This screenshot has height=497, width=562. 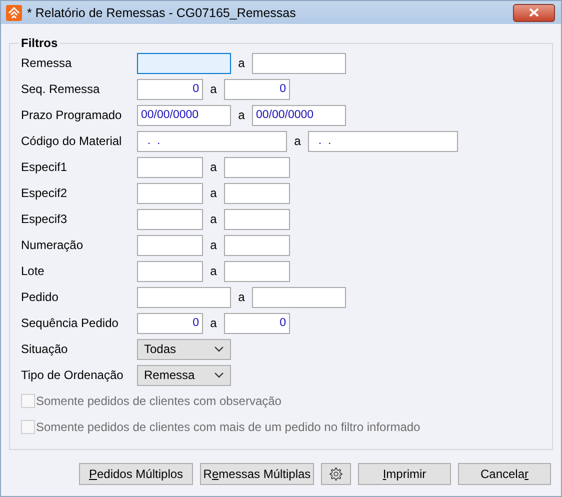 I want to click on settings-icon, so click(x=336, y=474).